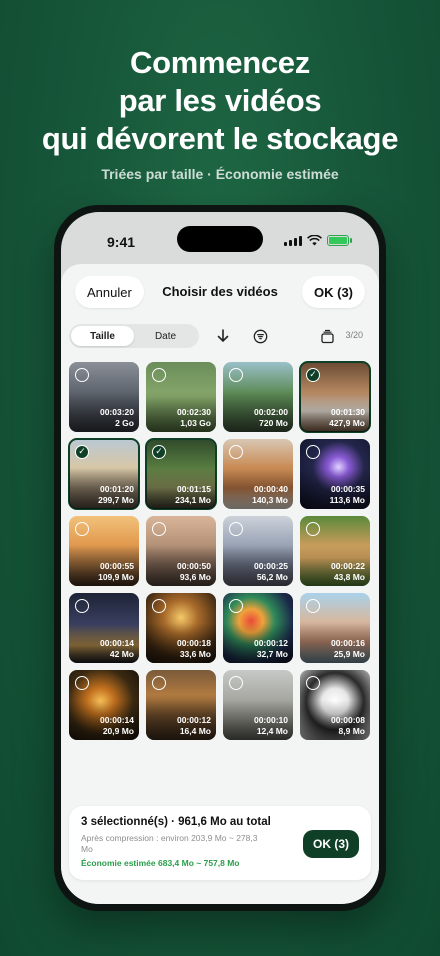 The image size is (440, 956). I want to click on headline-line-2: par les vidéos, so click(220, 100).